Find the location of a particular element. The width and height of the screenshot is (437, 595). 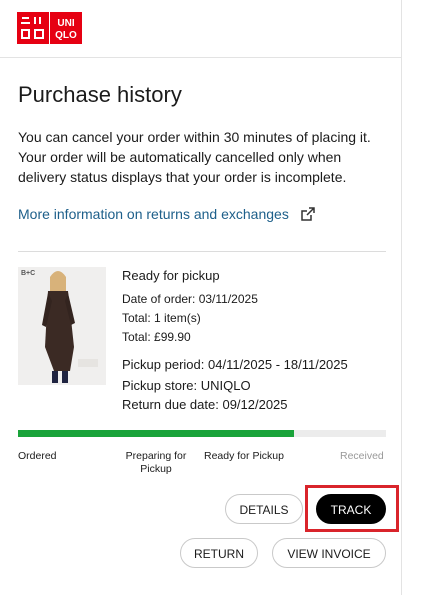

uniqlo-logo-latin: UNI QLO is located at coordinates (66, 28).